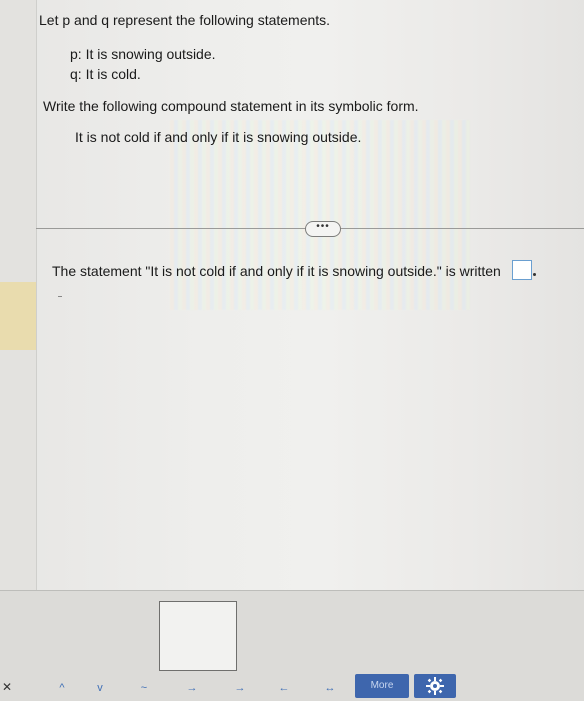  Describe the element at coordinates (382, 686) in the screenshot. I see `more-symbols-button: More` at that location.